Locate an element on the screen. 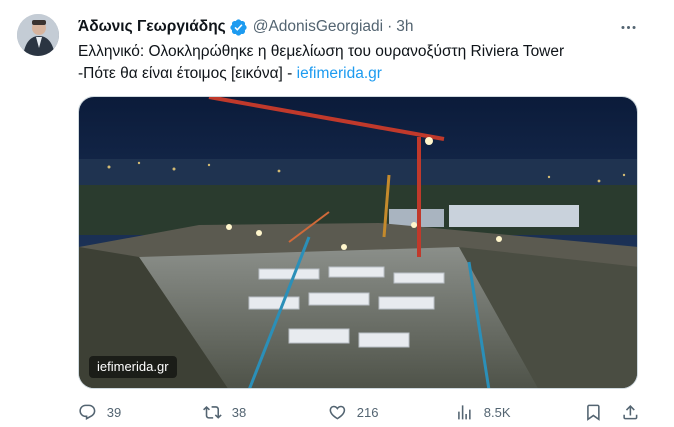 Image resolution: width=674 pixels, height=427 pixels. bookmark-button is located at coordinates (593, 412).